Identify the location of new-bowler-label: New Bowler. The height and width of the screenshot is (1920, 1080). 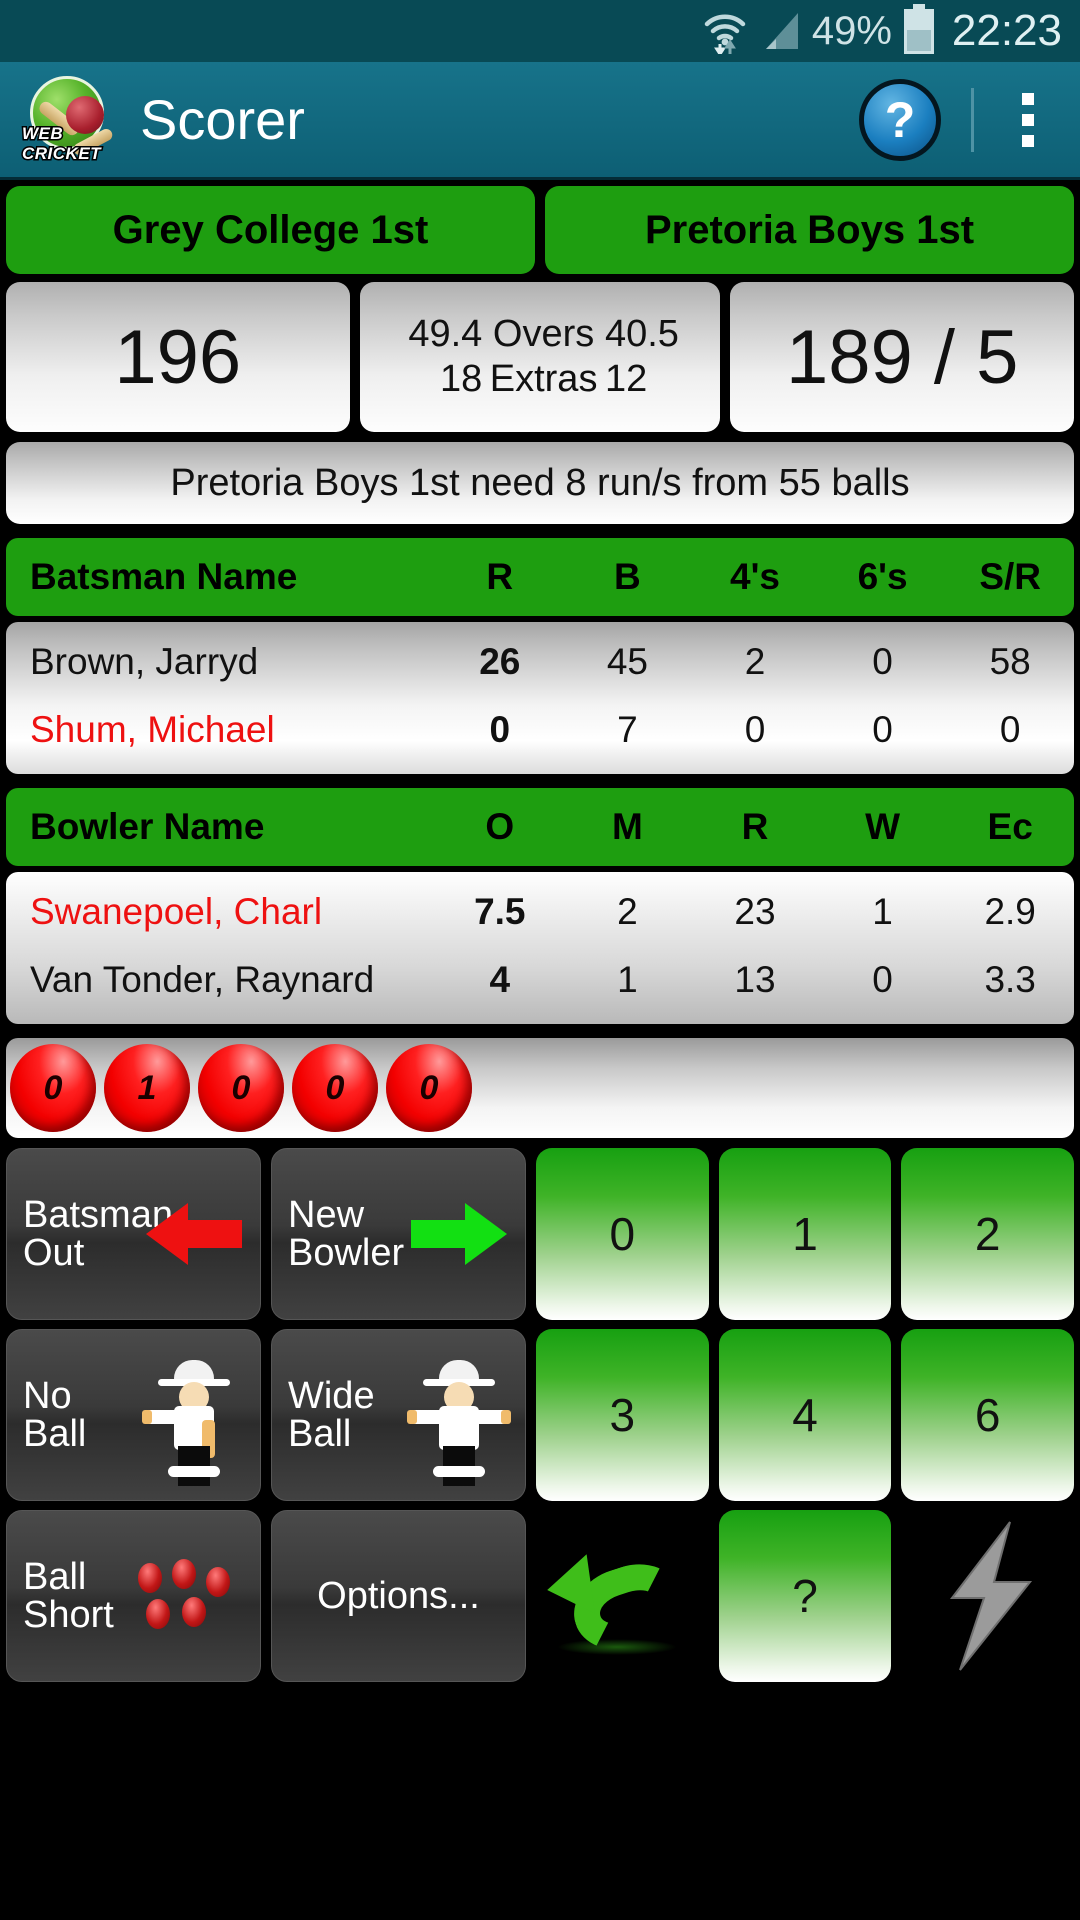
(346, 1234).